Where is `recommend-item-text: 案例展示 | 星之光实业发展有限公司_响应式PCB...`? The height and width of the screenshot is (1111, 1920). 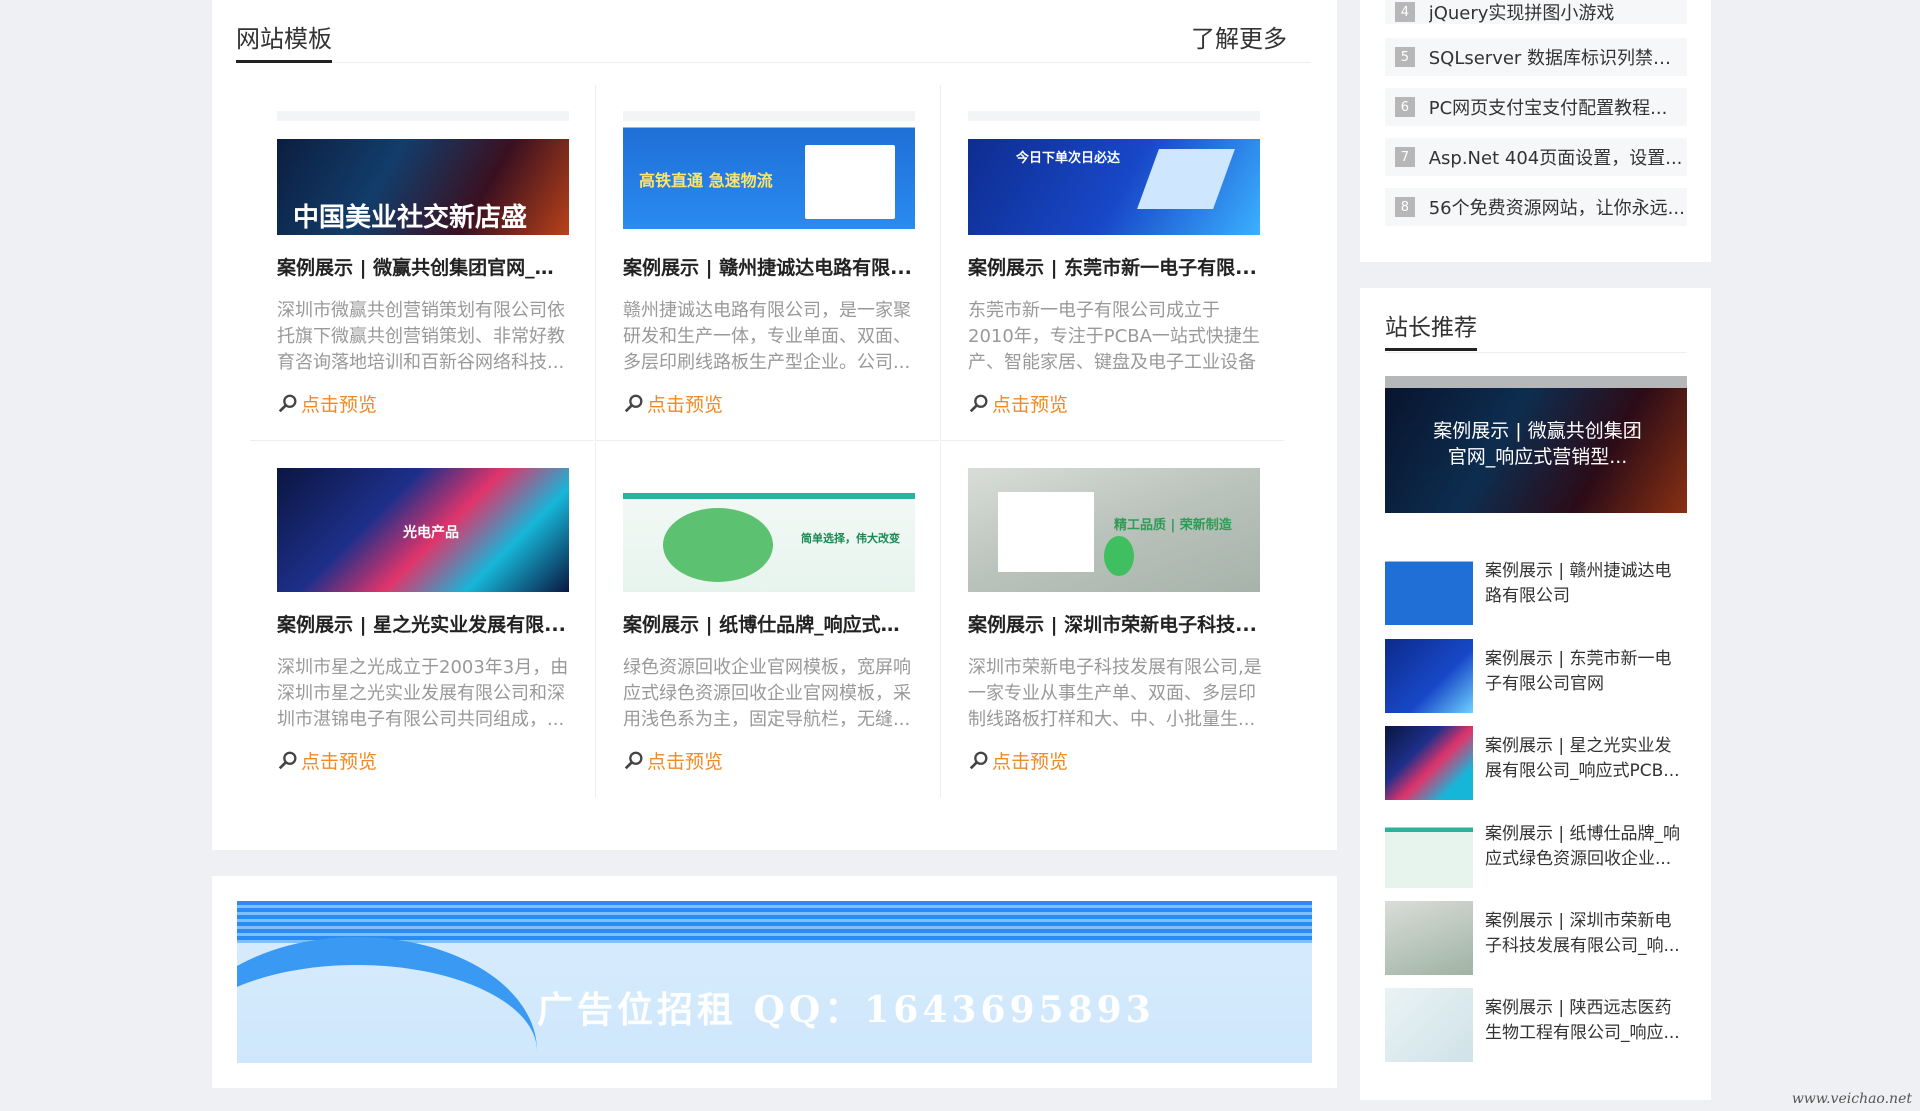
recommend-item-text: 案例展示 | 星之光实业发展有限公司_响应式PCB... is located at coordinates (1582, 758).